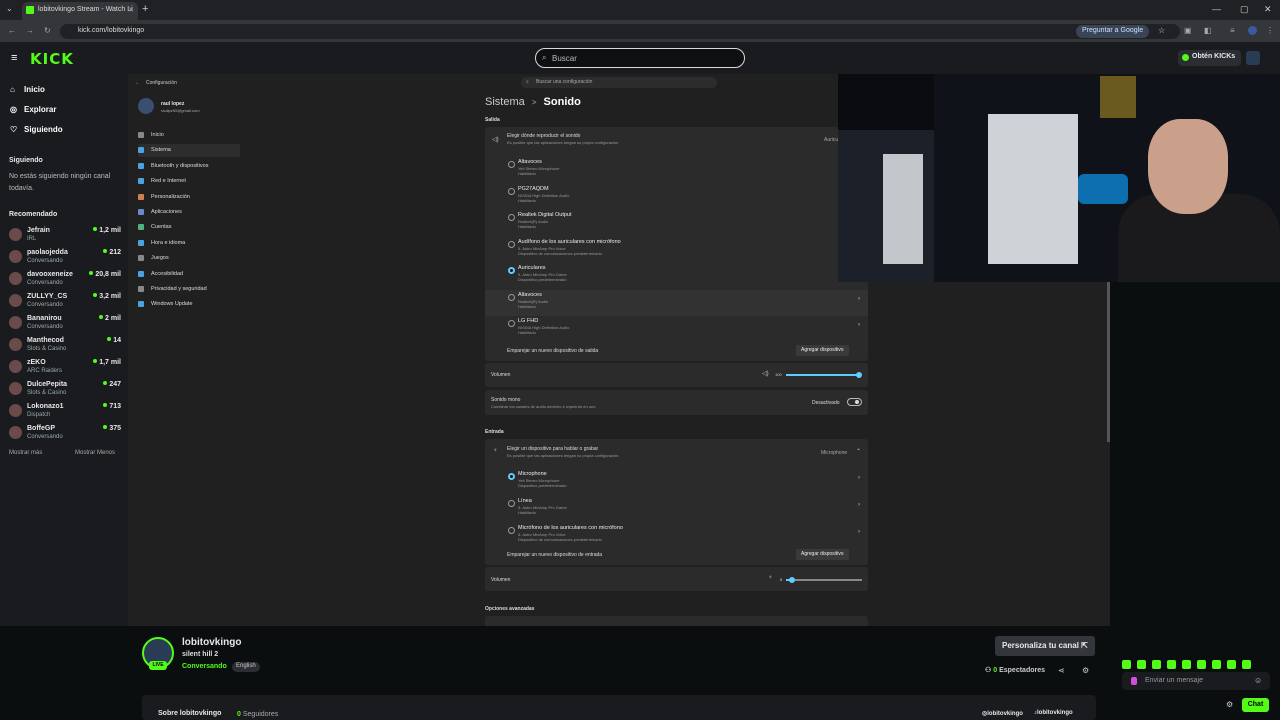 The height and width of the screenshot is (720, 1280). I want to click on settings-menu-item: Red e Internet, so click(189, 181).